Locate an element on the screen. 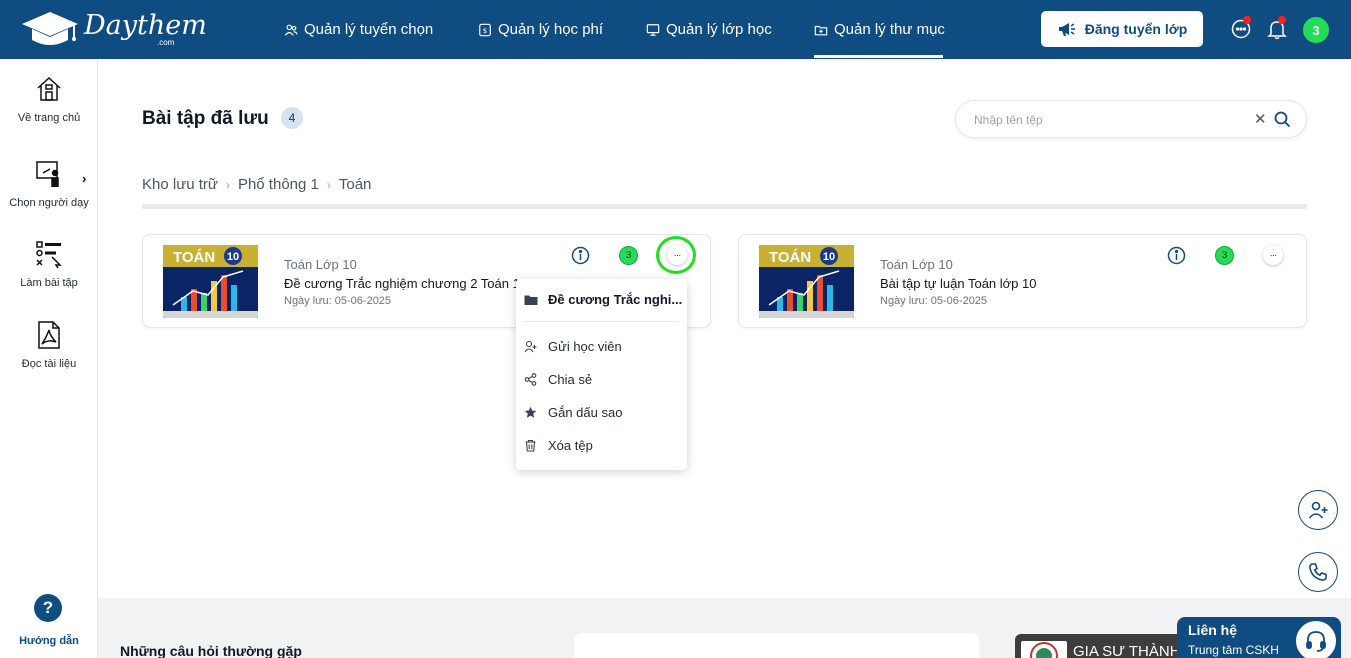 The width and height of the screenshot is (1351, 658). menu-item-delete: Xóa tệp is located at coordinates (558, 445).